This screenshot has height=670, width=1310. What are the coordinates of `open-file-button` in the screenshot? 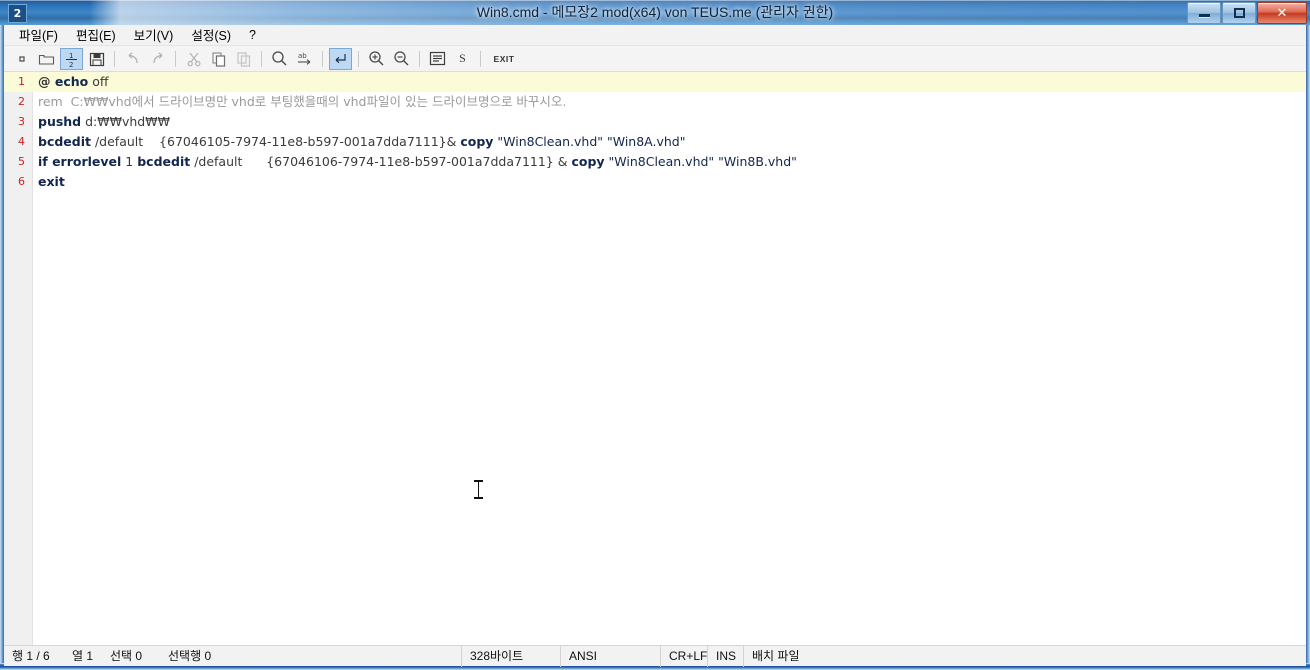 It's located at (46, 59).